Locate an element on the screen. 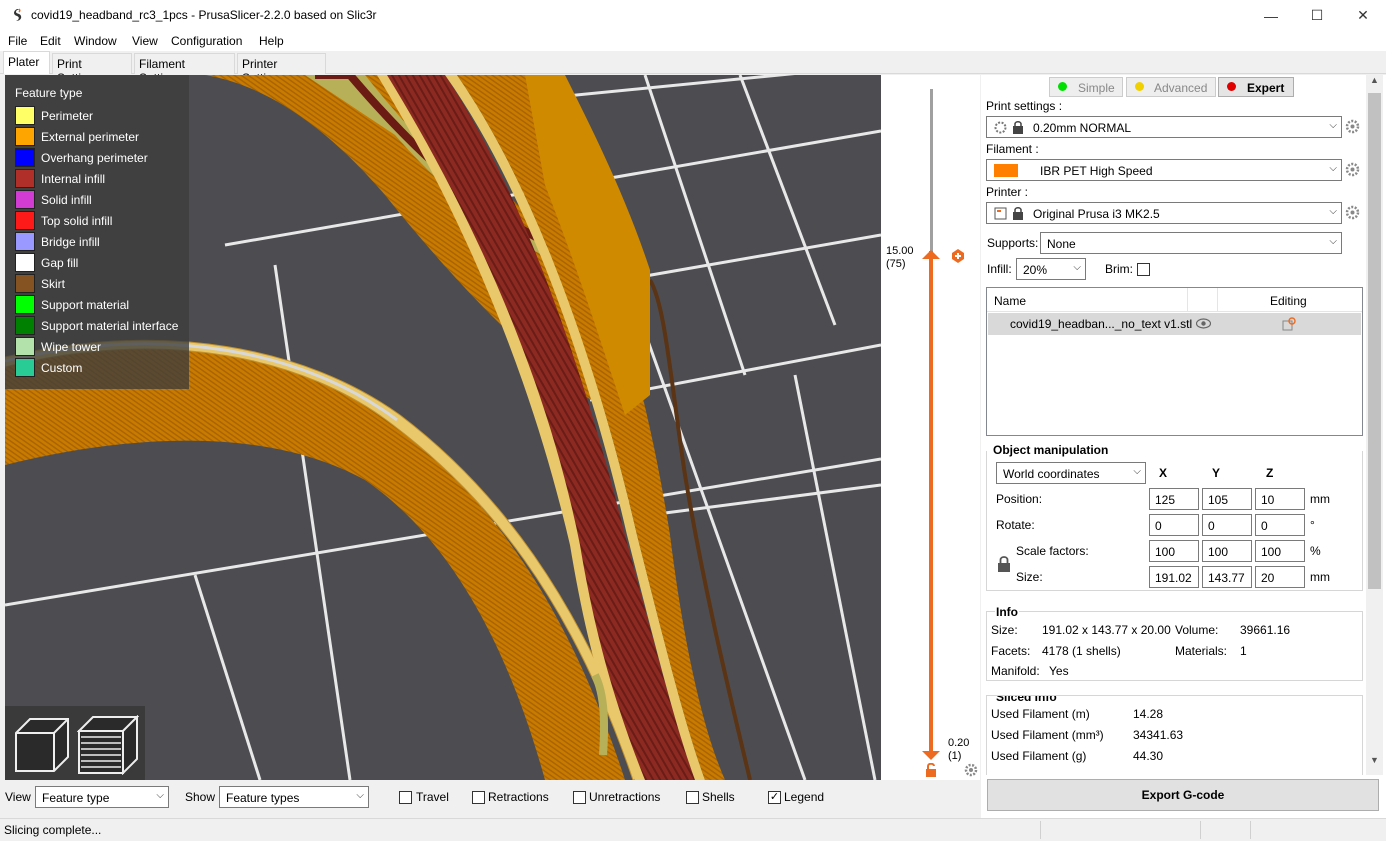 This screenshot has width=1386, height=841. scale-x-field: 100 is located at coordinates (1174, 551).